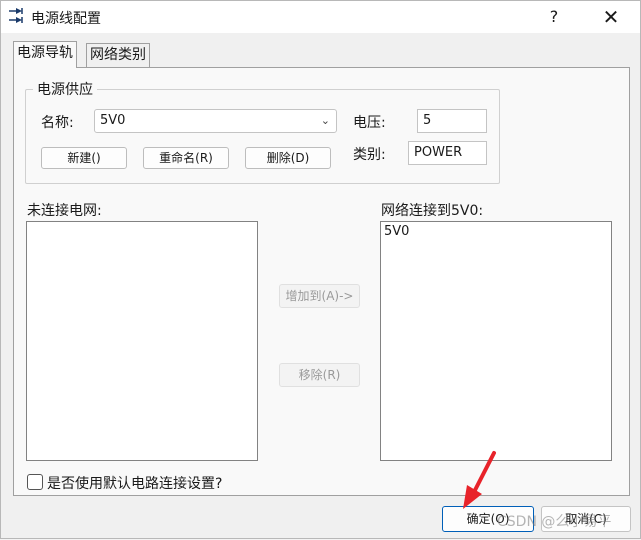 This screenshot has height=540, width=641. What do you see at coordinates (496, 231) in the screenshot?
I see `list-item: 5V0` at bounding box center [496, 231].